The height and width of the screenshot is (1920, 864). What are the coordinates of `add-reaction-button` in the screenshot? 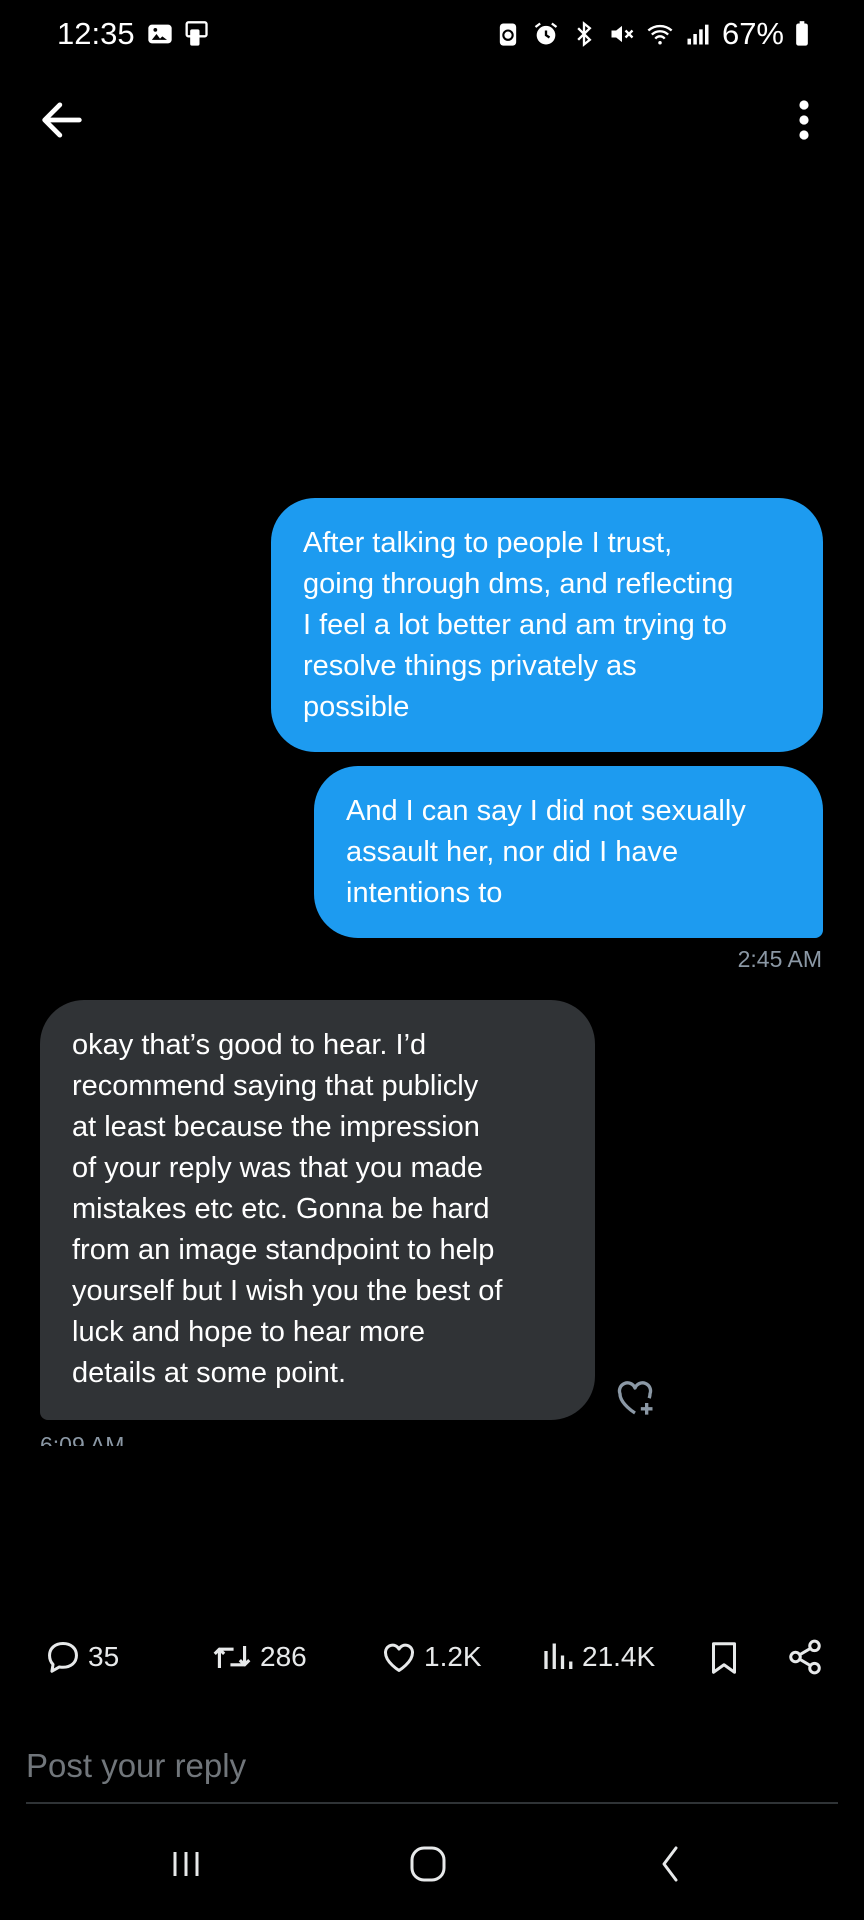 It's located at (635, 1398).